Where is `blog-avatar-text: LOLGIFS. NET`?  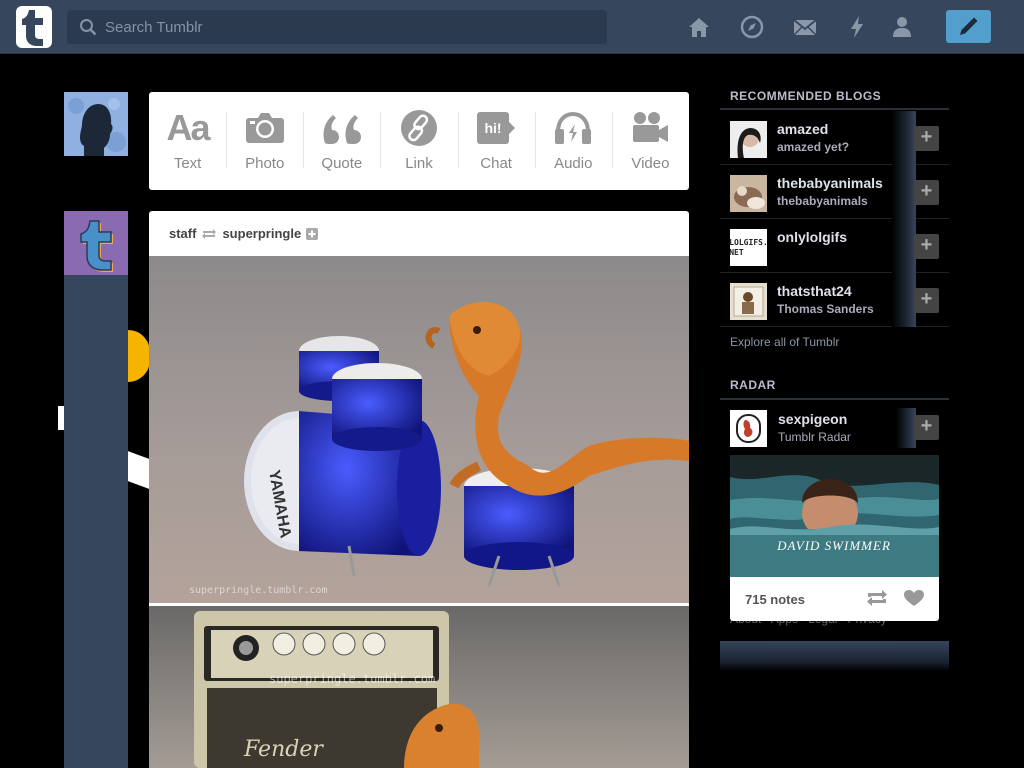
blog-avatar-text: LOLGIFS. NET is located at coordinates (748, 247).